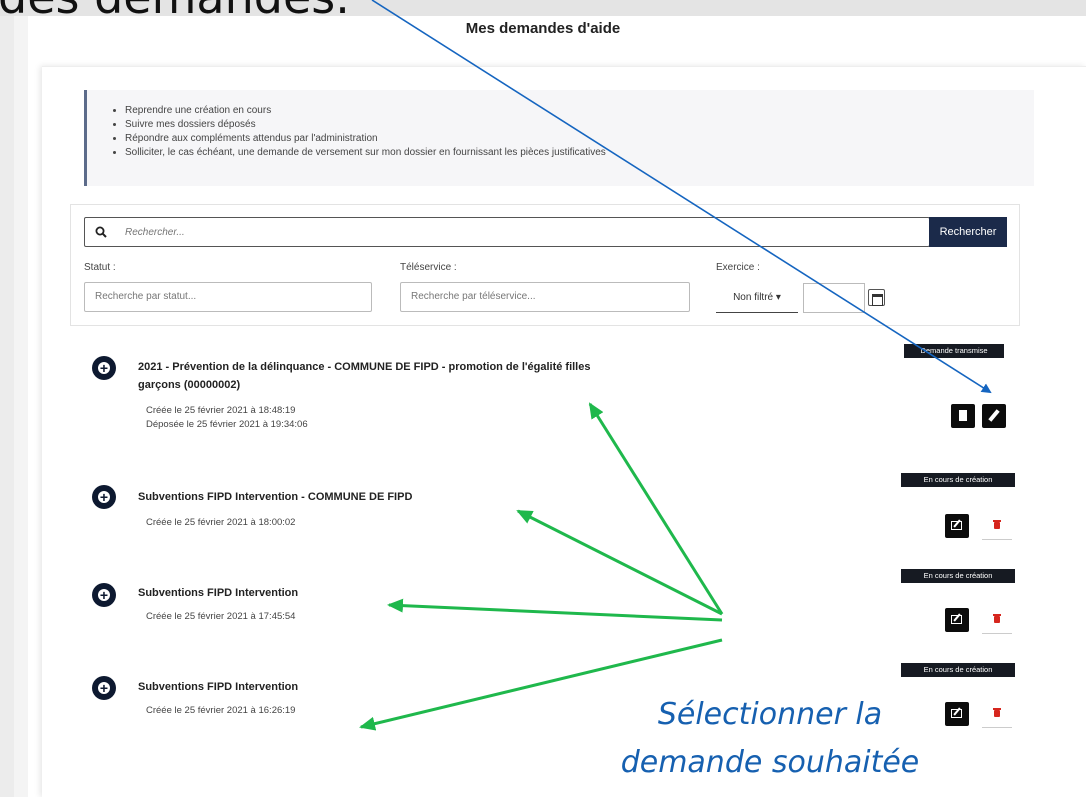 The image size is (1086, 797). What do you see at coordinates (770, 762) in the screenshot?
I see `callout-line-2: demande souhaitée` at bounding box center [770, 762].